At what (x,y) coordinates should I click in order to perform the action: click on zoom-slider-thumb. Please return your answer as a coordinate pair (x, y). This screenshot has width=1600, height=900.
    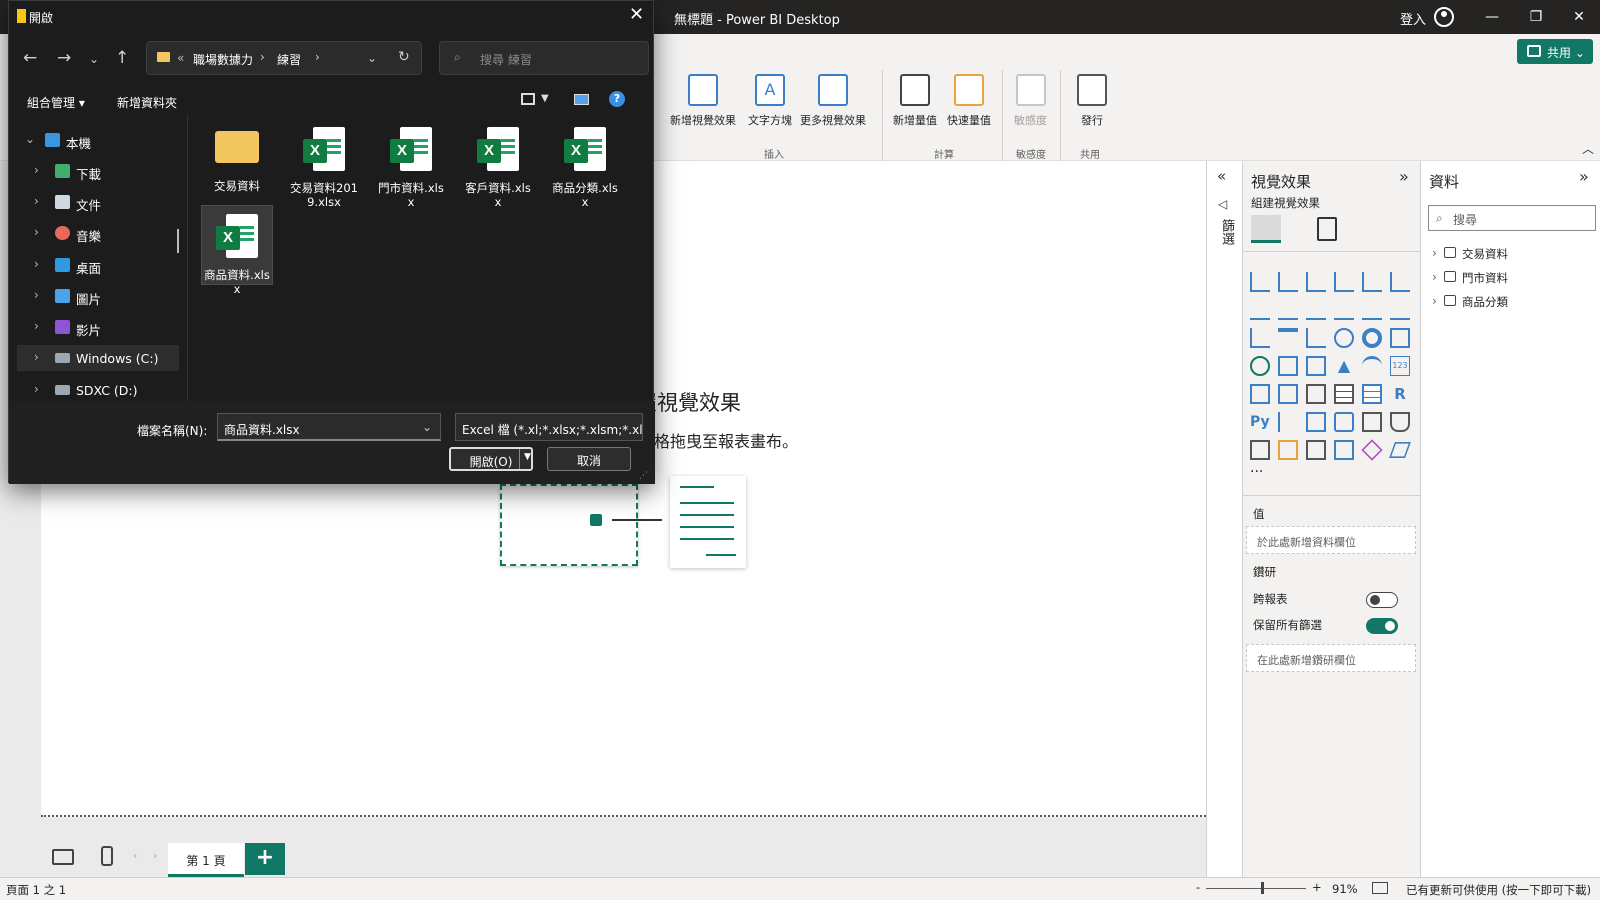
    Looking at the image, I should click on (1262, 888).